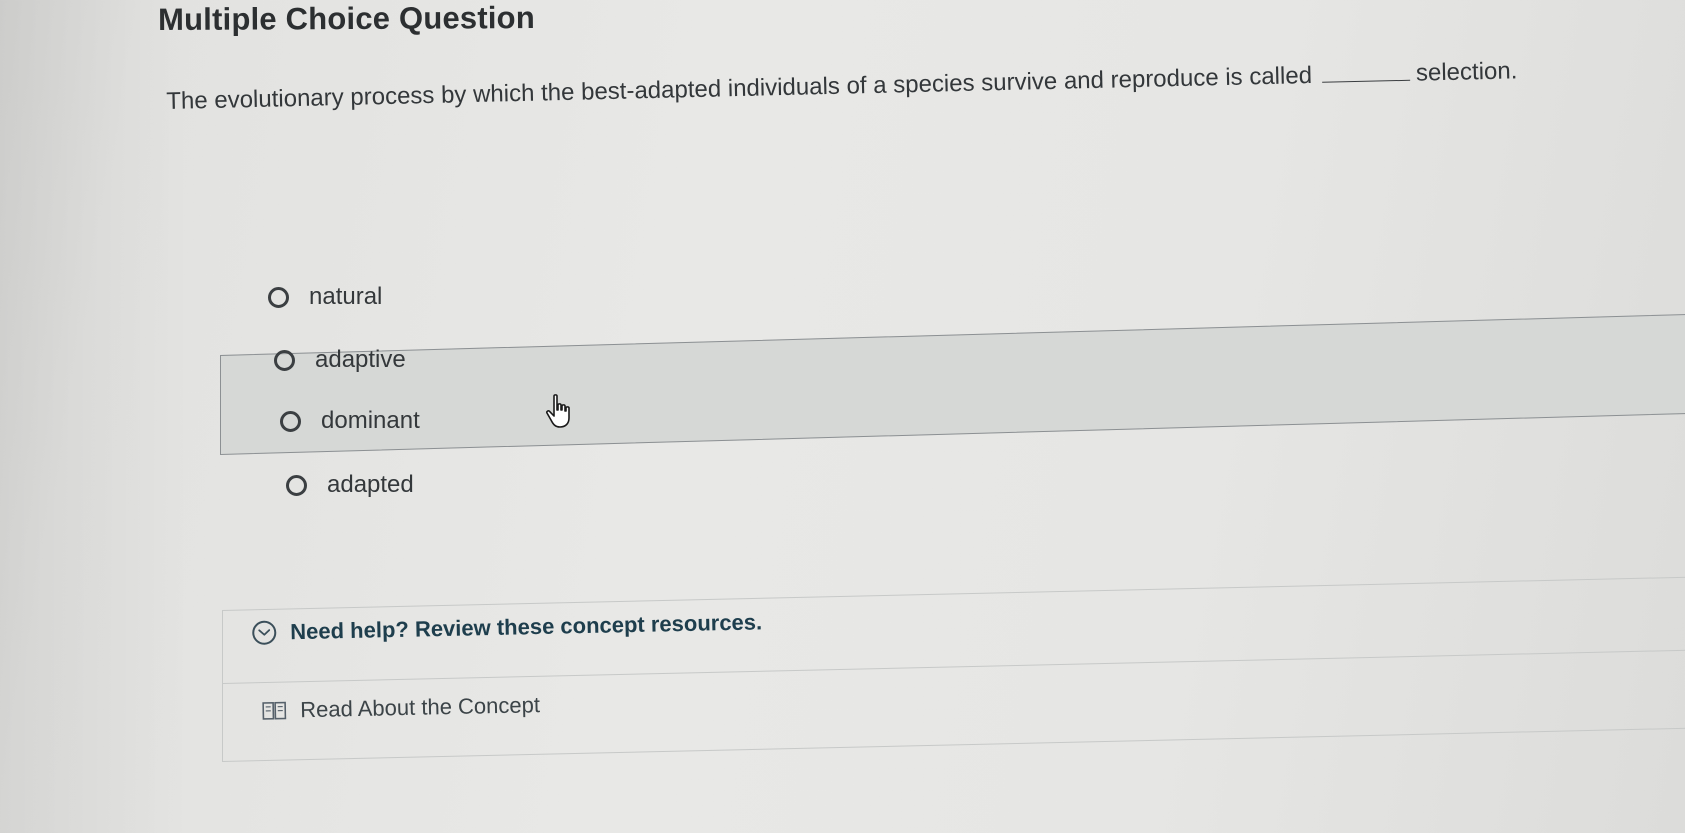 The image size is (1685, 833). What do you see at coordinates (952, 384) in the screenshot?
I see `option-hover-highlight` at bounding box center [952, 384].